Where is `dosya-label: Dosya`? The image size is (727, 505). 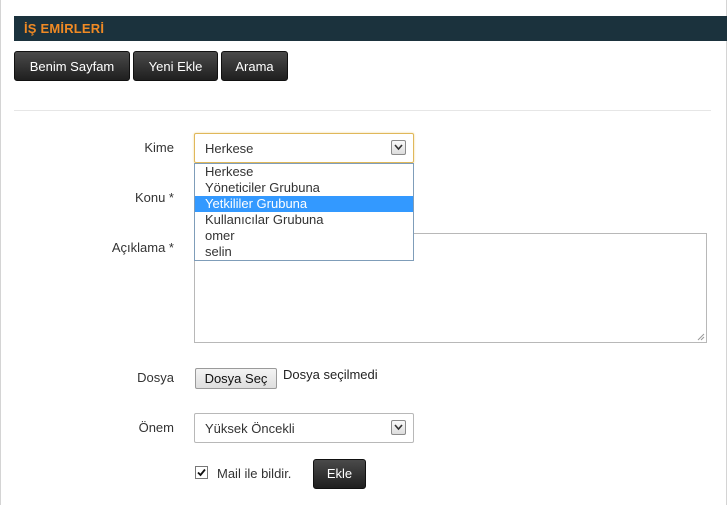
dosya-label: Dosya is located at coordinates (155, 377).